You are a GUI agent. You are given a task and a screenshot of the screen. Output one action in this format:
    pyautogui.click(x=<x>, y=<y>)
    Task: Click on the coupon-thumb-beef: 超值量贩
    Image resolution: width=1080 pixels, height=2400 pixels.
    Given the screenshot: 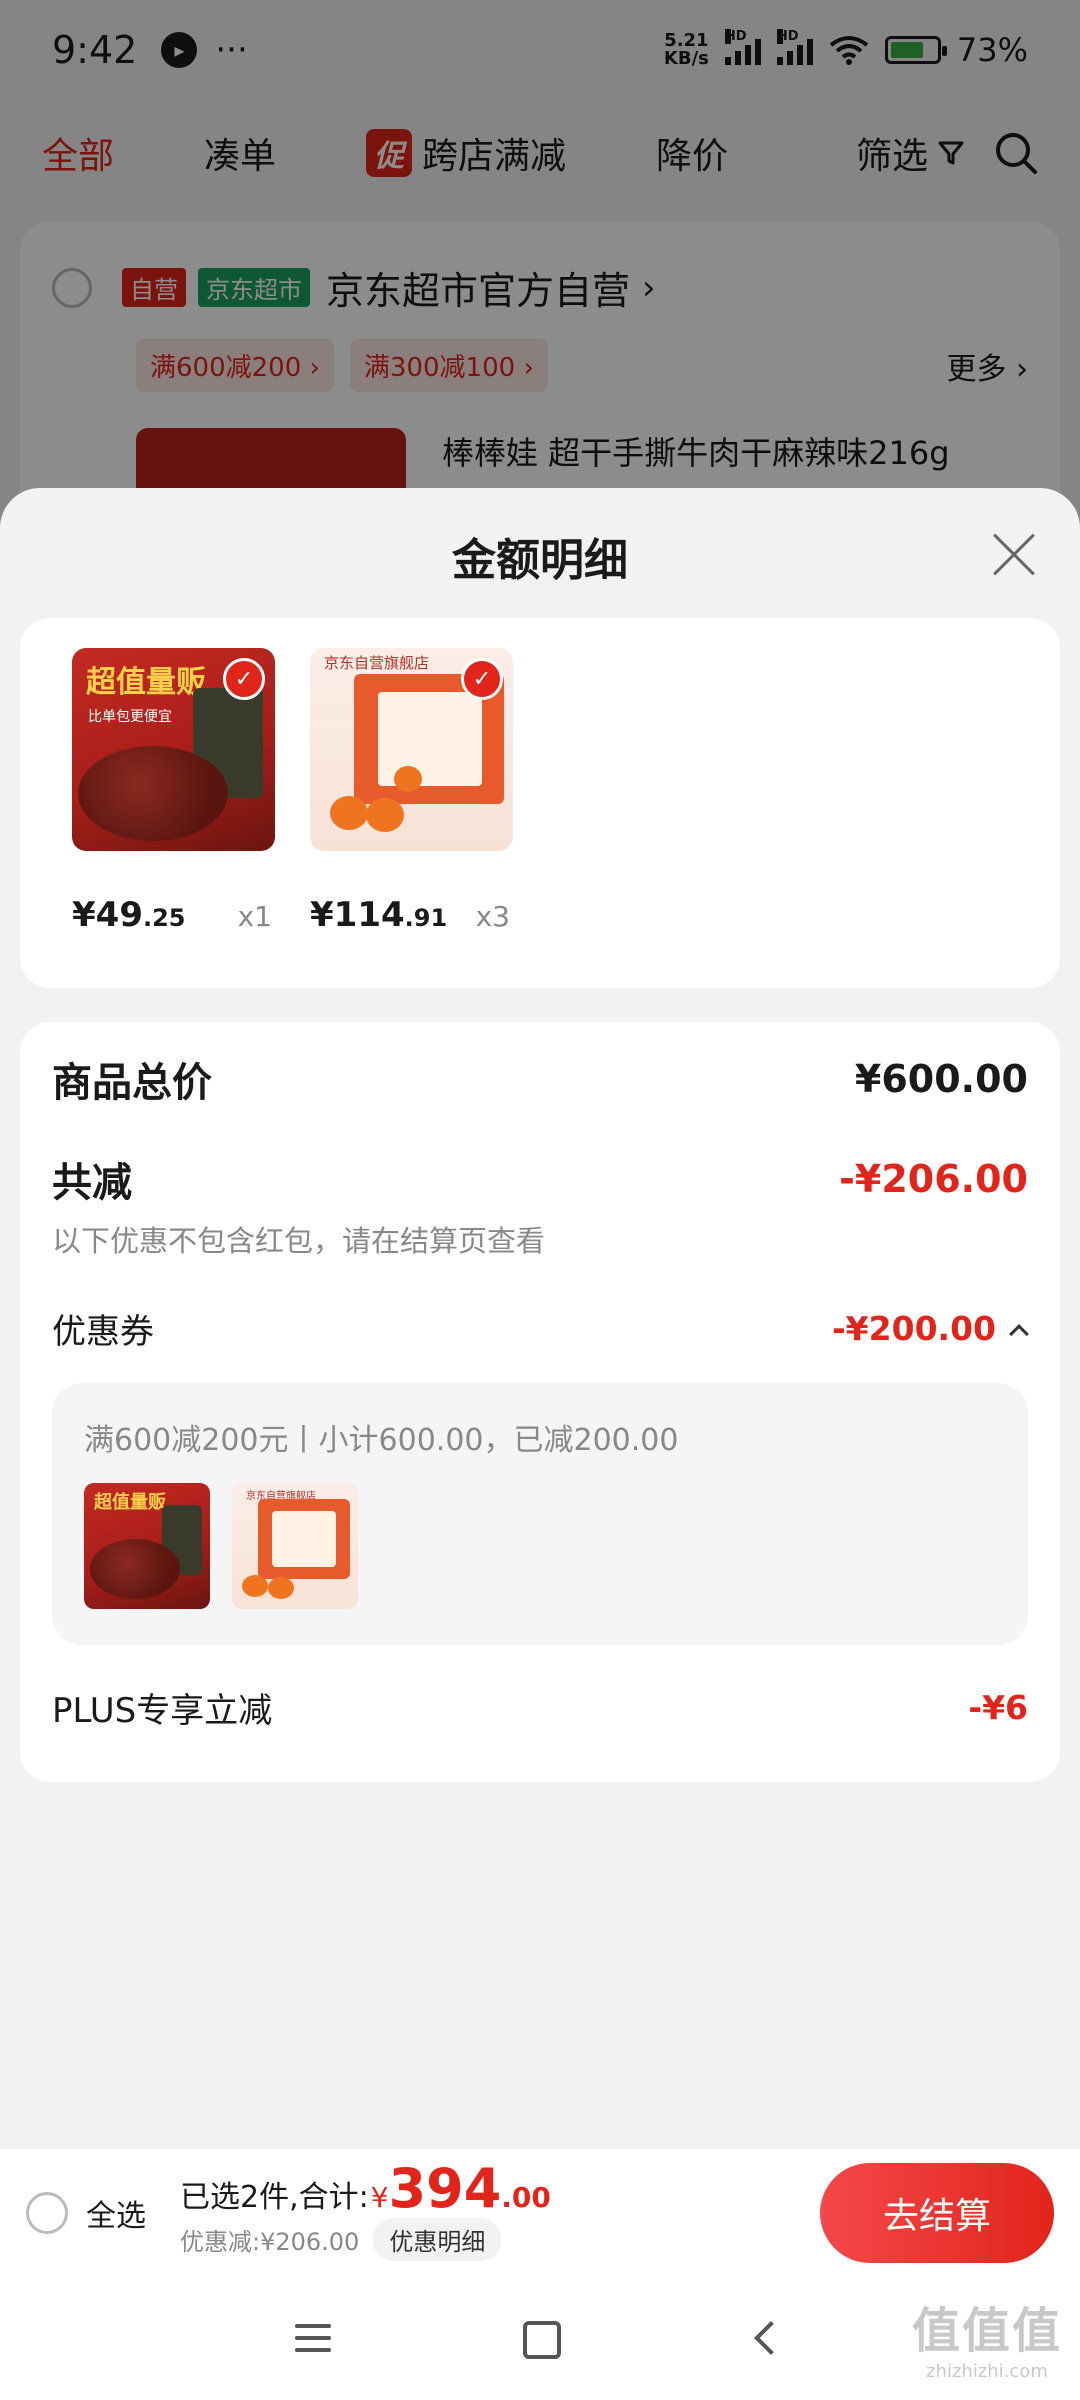 What is the action you would take?
    pyautogui.click(x=147, y=1546)
    